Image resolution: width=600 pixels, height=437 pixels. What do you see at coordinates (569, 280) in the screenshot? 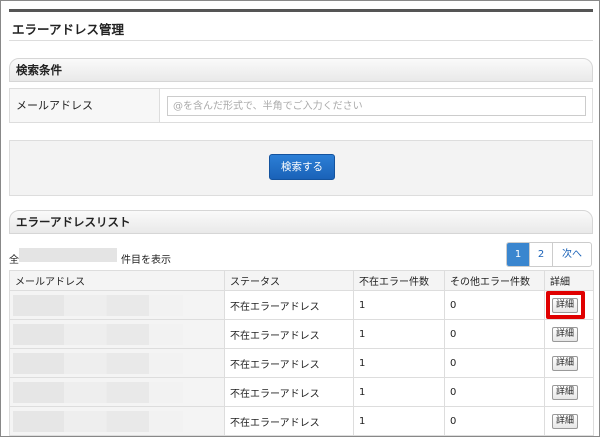
I see `column-header-detail: 詳細` at bounding box center [569, 280].